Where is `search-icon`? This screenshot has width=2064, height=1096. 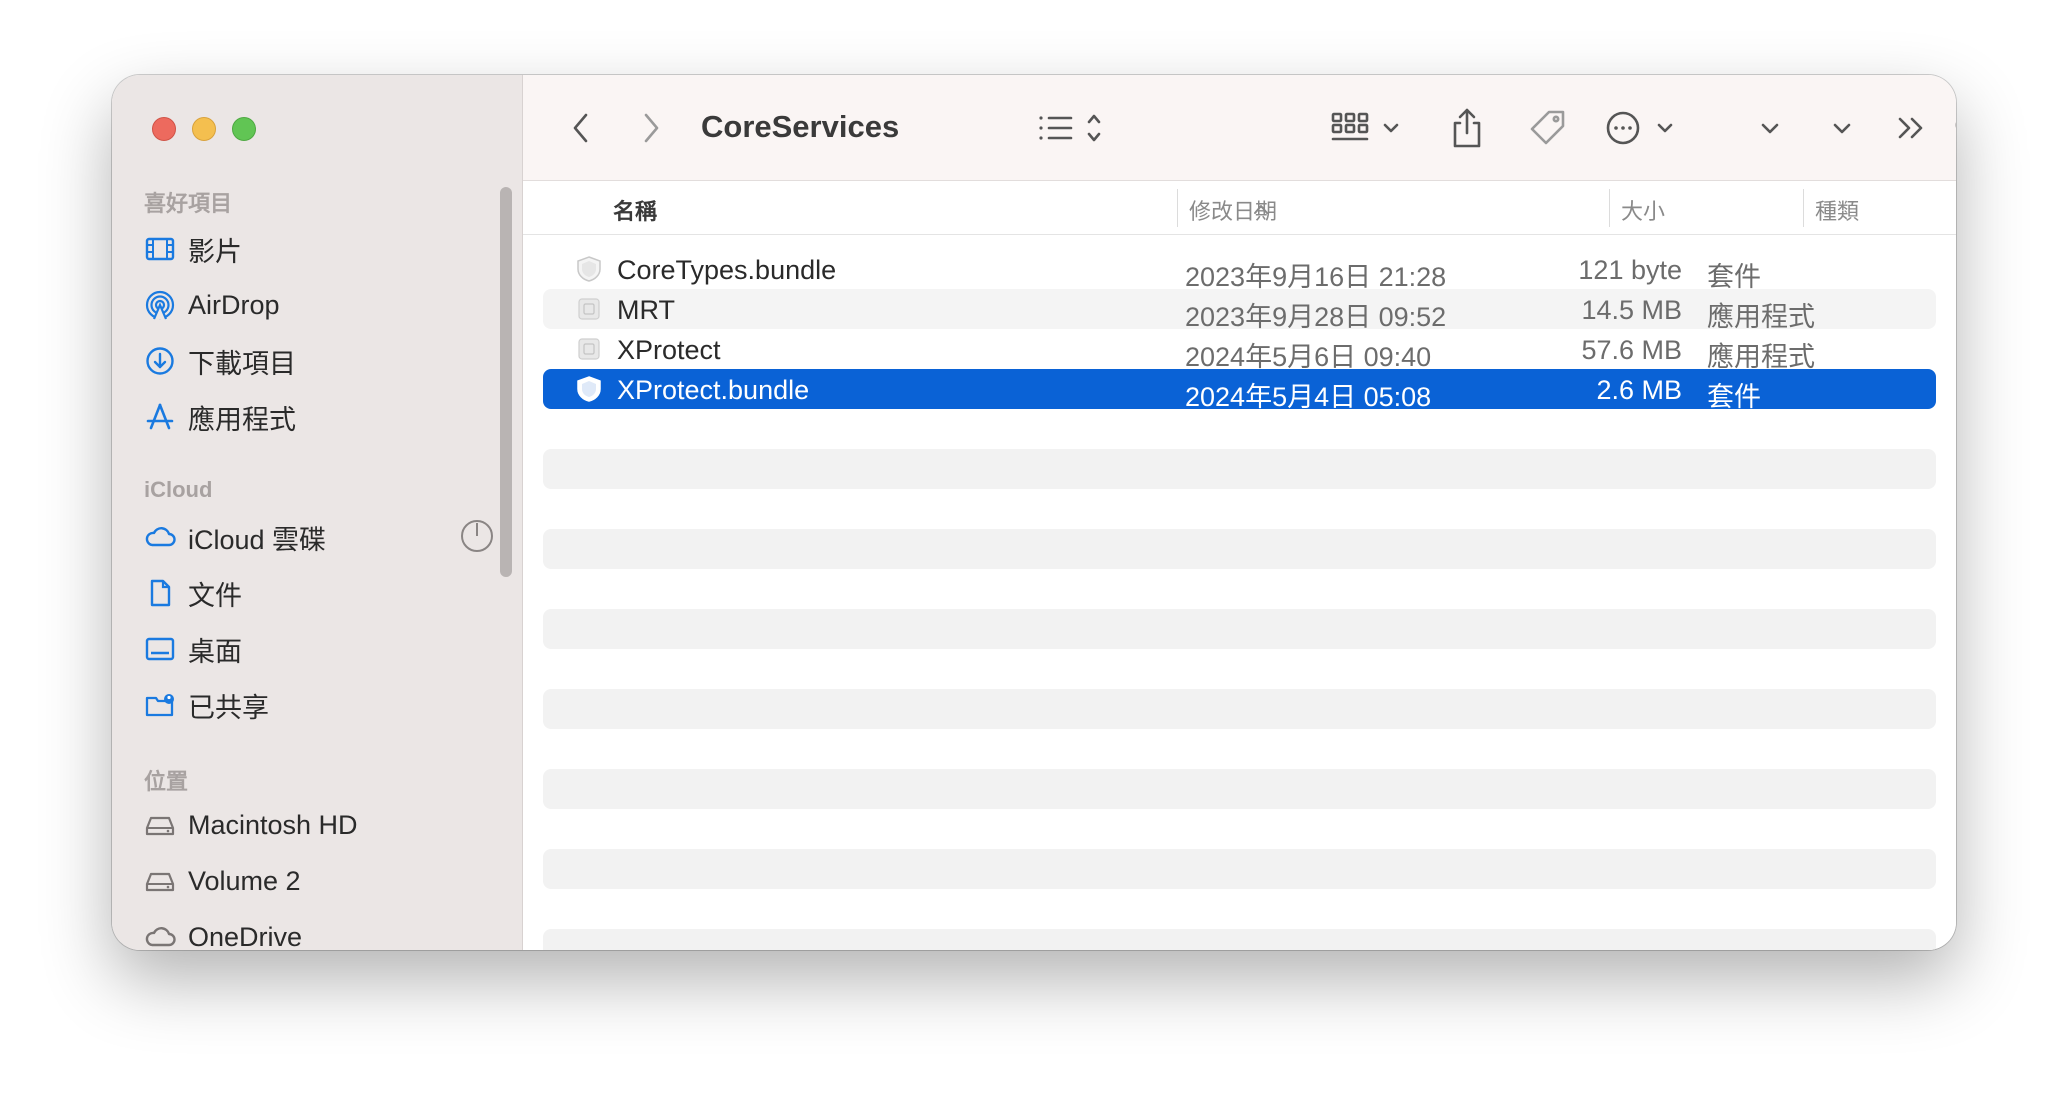 search-icon is located at coordinates (1955, 125).